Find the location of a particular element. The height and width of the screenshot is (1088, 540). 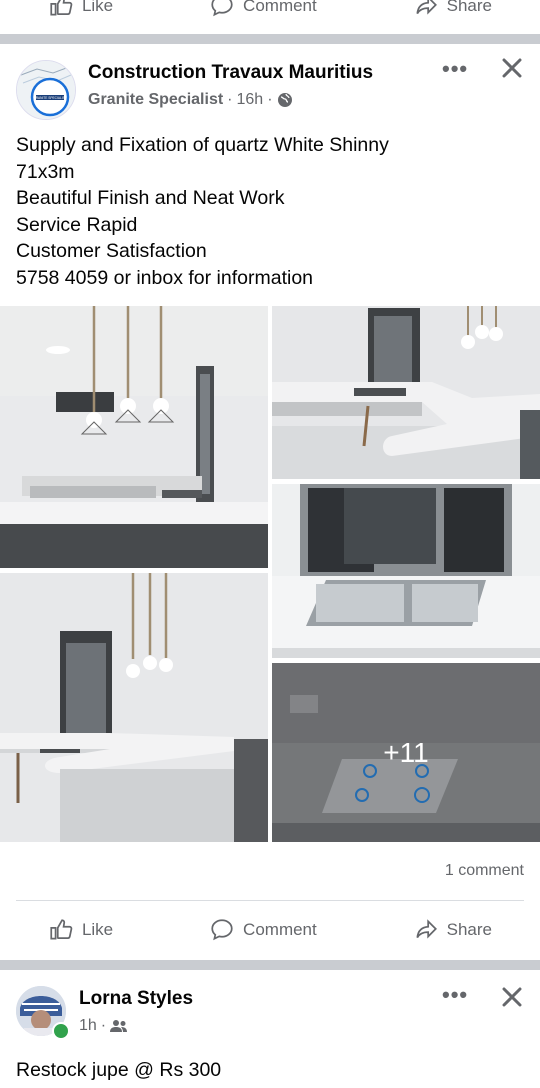

post-photo-5: +11 is located at coordinates (406, 752).